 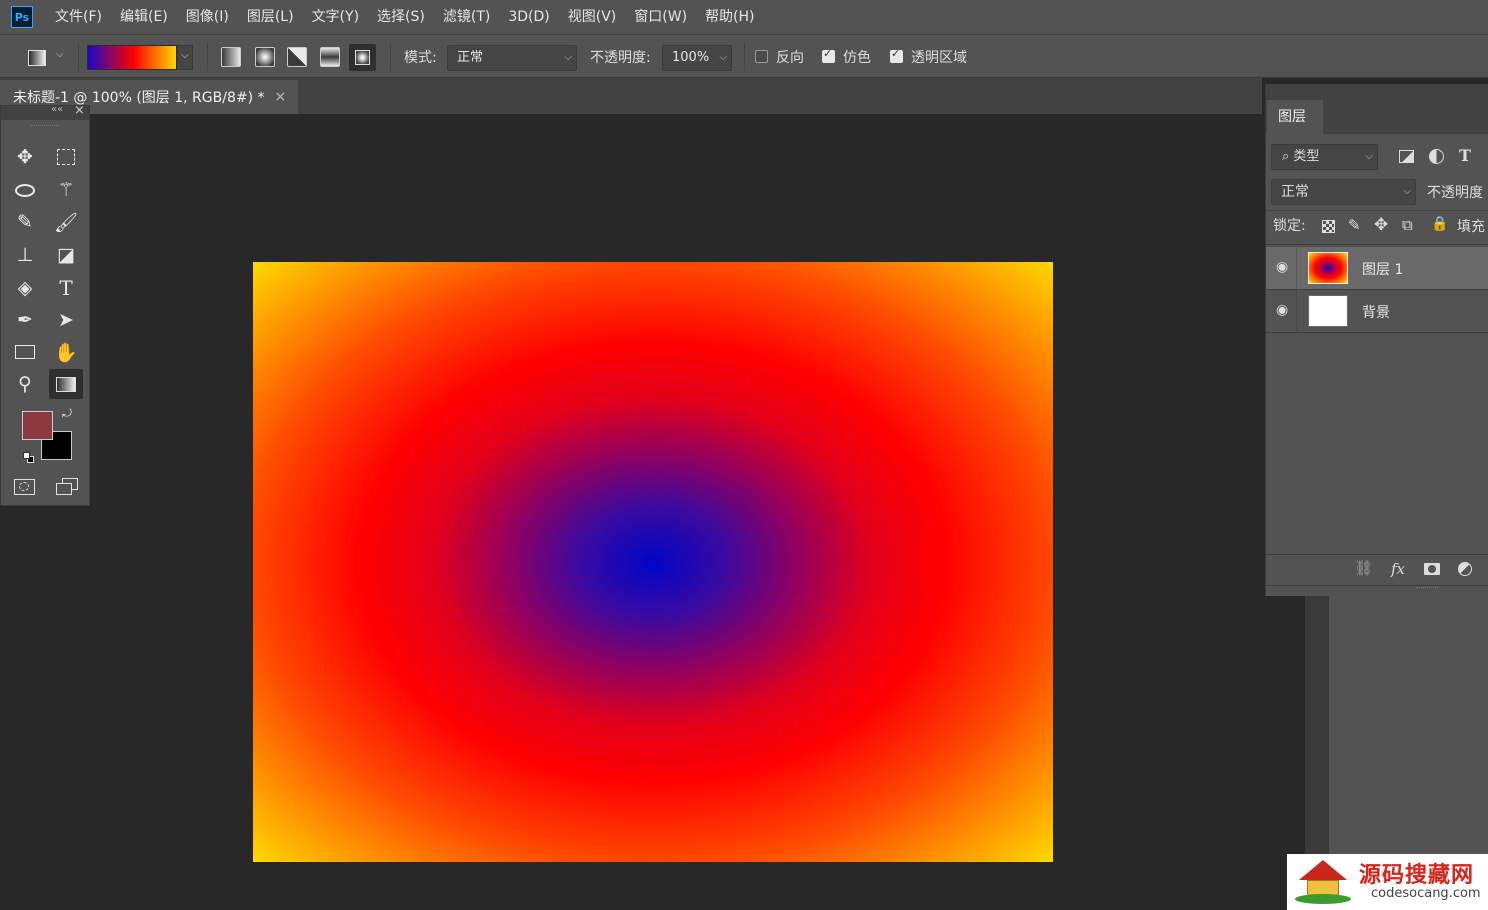 What do you see at coordinates (1427, 588) in the screenshot?
I see `panel-resize-grip` at bounding box center [1427, 588].